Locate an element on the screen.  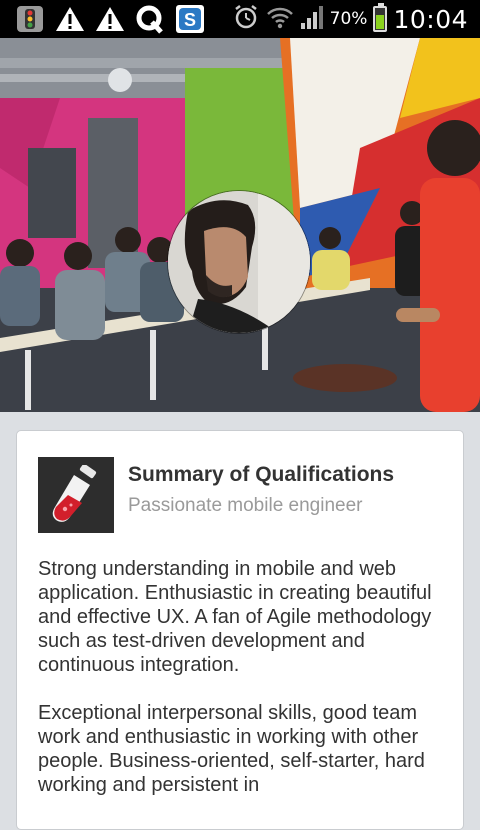
clock: 10:04 is located at coordinates (430, 19).